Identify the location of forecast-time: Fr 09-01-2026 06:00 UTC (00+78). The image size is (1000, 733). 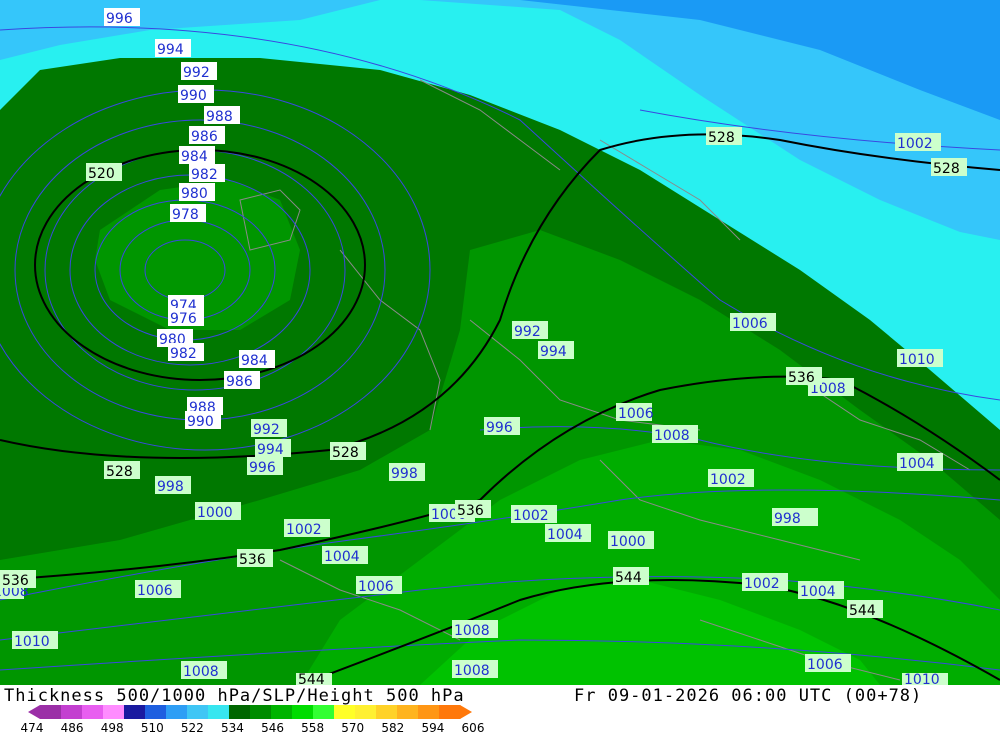
(748, 696).